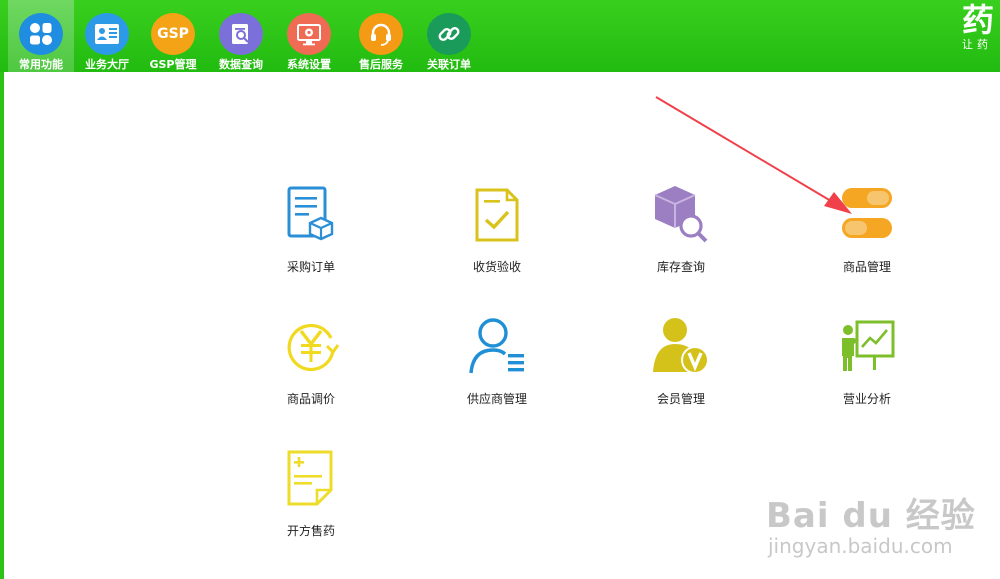 The height and width of the screenshot is (579, 1000). I want to click on tab-gsp-management: GSP GSP管理, so click(173, 36).